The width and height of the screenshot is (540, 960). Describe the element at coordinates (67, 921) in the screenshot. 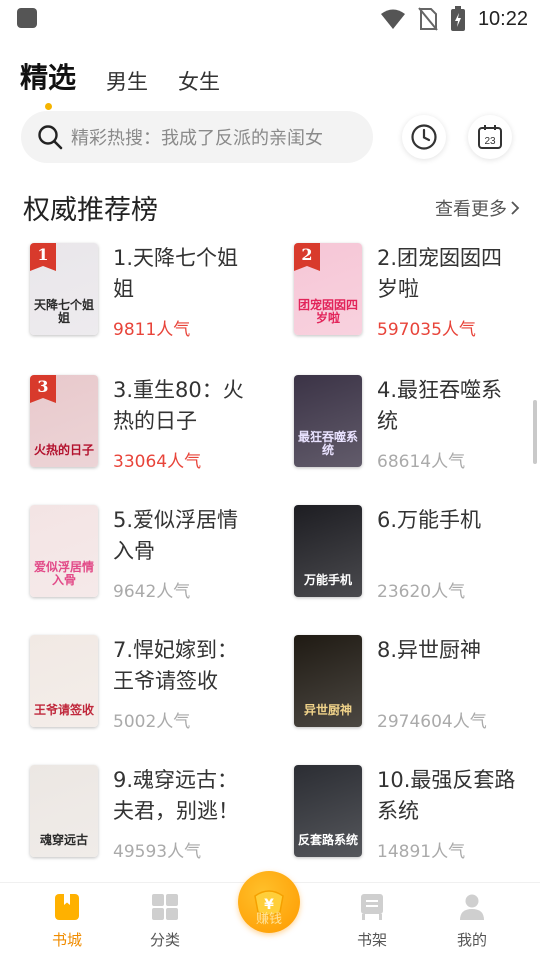

I see `nav-bookstore: 书城` at that location.